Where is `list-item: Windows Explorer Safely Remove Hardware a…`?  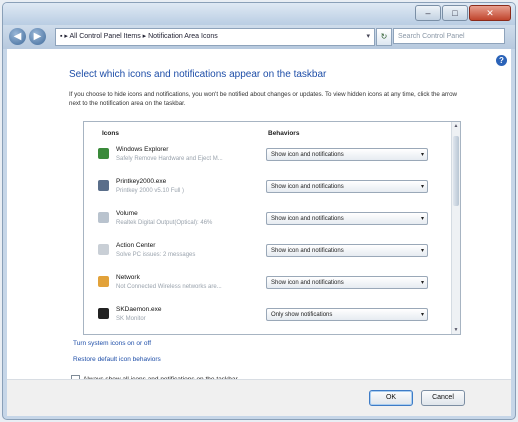 list-item: Windows Explorer Safely Remove Hardware a… is located at coordinates (268, 161).